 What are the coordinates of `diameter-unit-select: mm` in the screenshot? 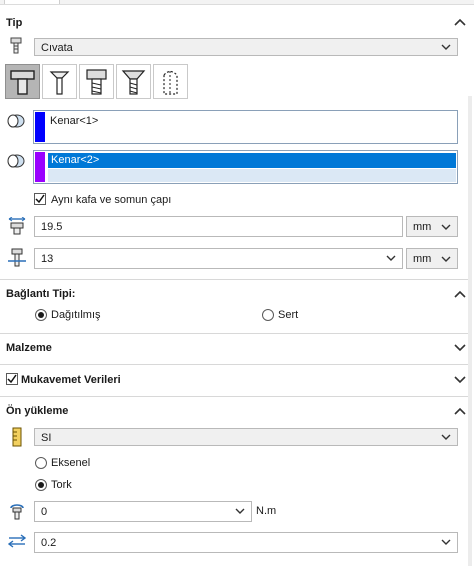 It's located at (432, 226).